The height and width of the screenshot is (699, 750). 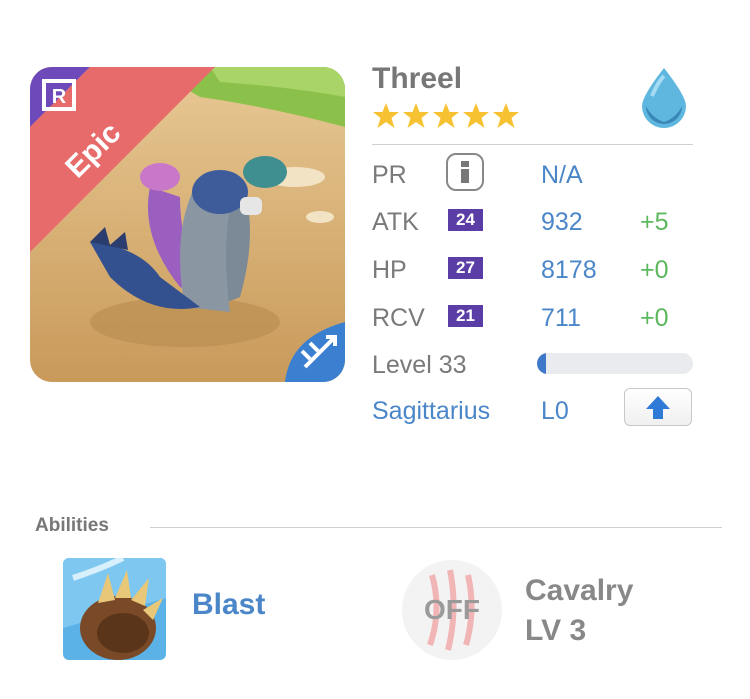 I want to click on stat-value-hp: 8178, so click(x=569, y=270).